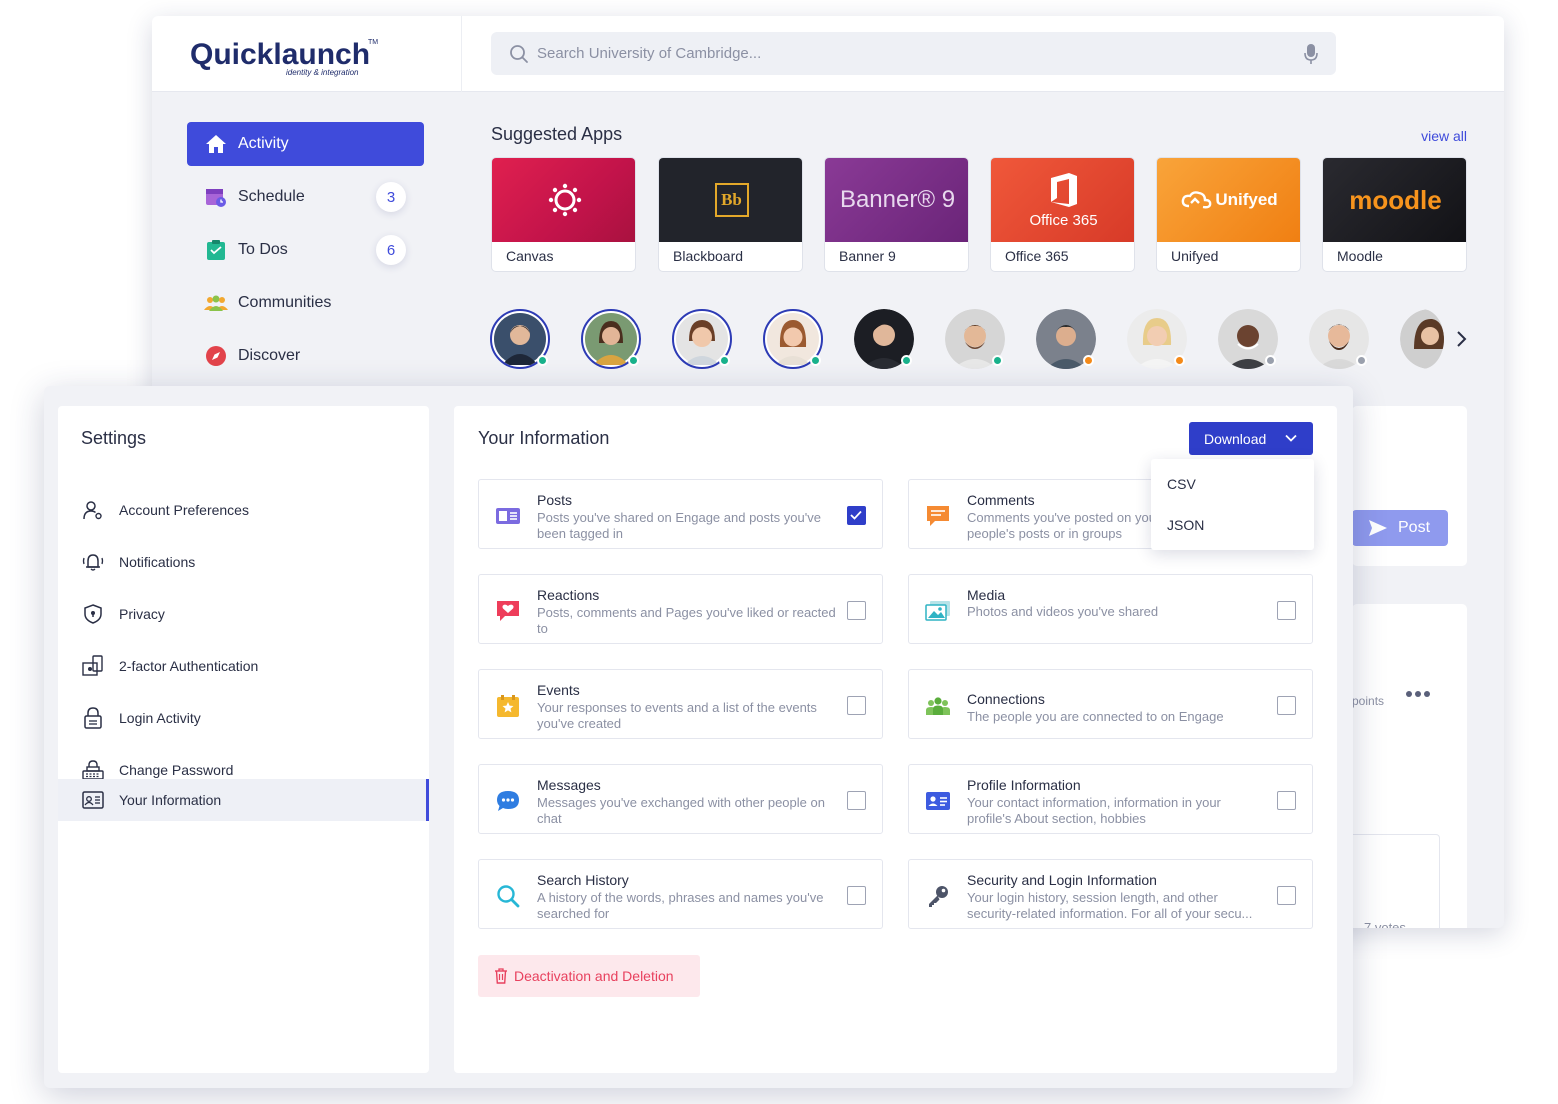 The image size is (1558, 1104). Describe the element at coordinates (216, 250) in the screenshot. I see `clipboard-icon` at that location.